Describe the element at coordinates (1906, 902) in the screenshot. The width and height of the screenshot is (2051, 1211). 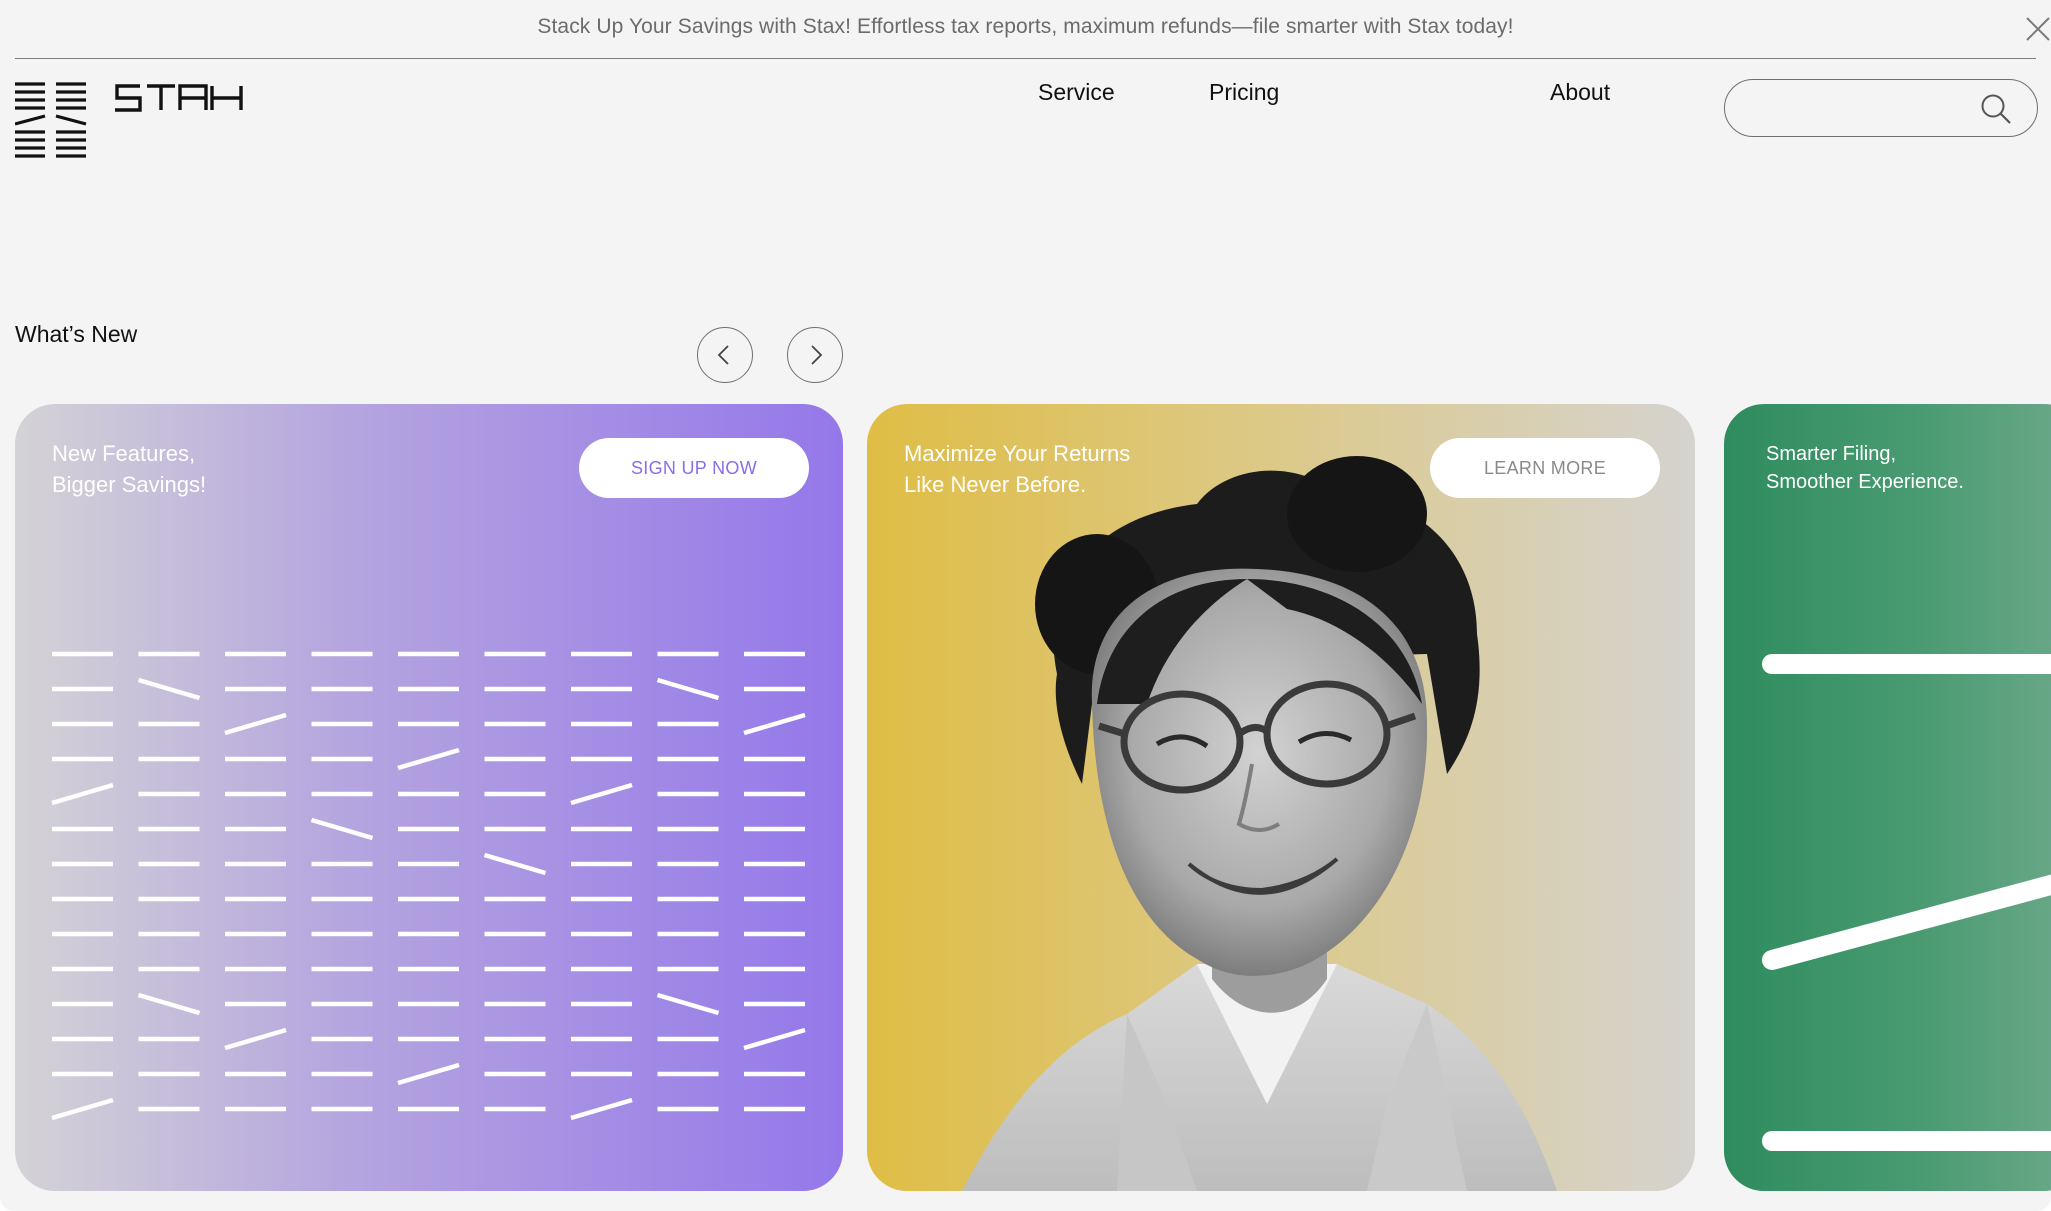
I see `stripe-graphic` at that location.